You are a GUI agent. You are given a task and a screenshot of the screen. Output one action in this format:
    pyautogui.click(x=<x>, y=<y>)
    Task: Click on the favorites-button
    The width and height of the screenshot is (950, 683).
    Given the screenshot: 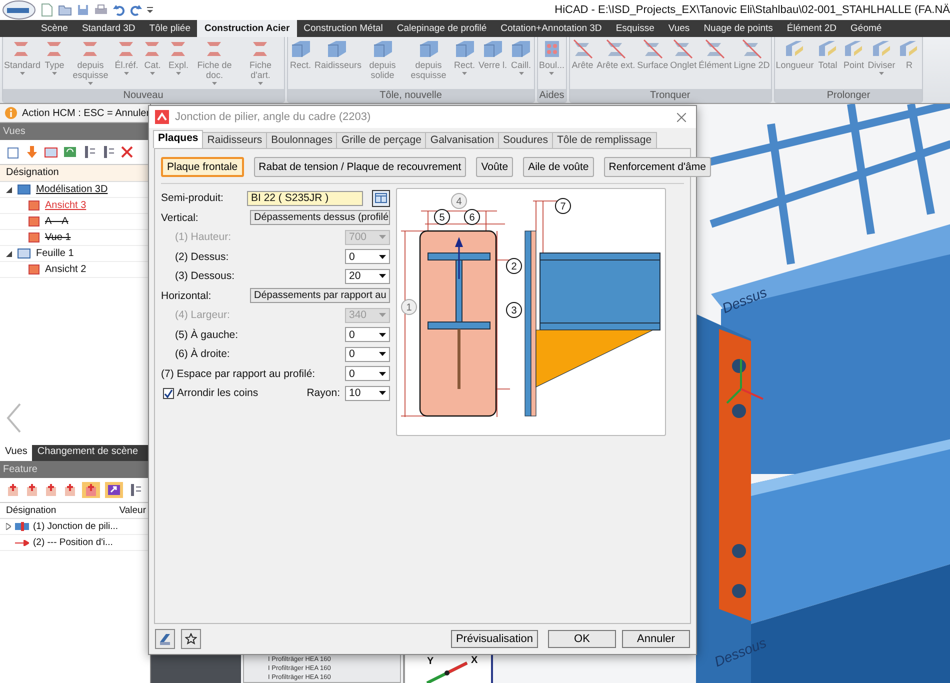 What is the action you would take?
    pyautogui.click(x=191, y=639)
    